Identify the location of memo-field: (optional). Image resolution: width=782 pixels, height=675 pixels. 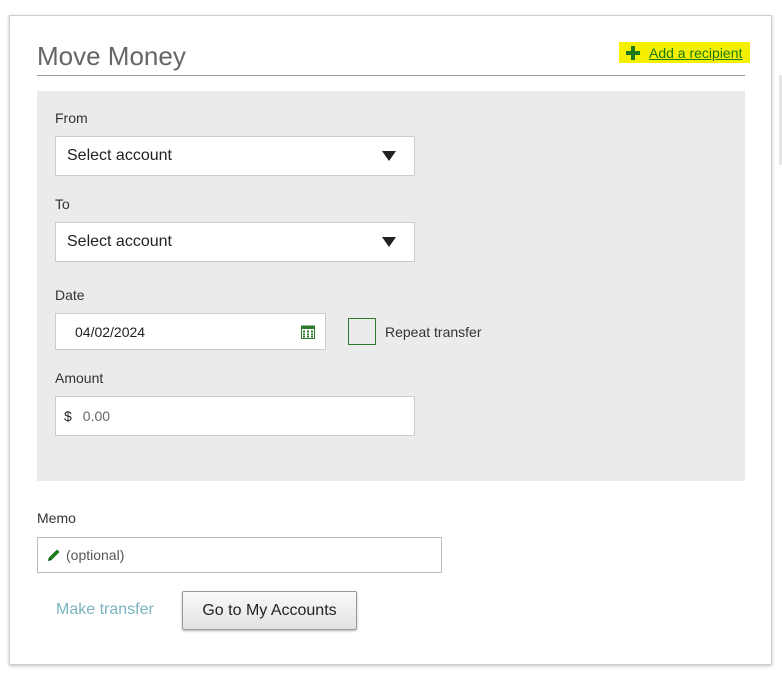
(239, 555).